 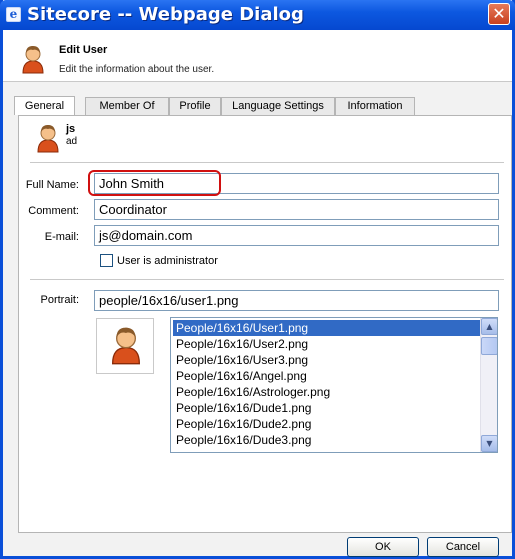 I want to click on user-domain: ad, so click(x=72, y=141).